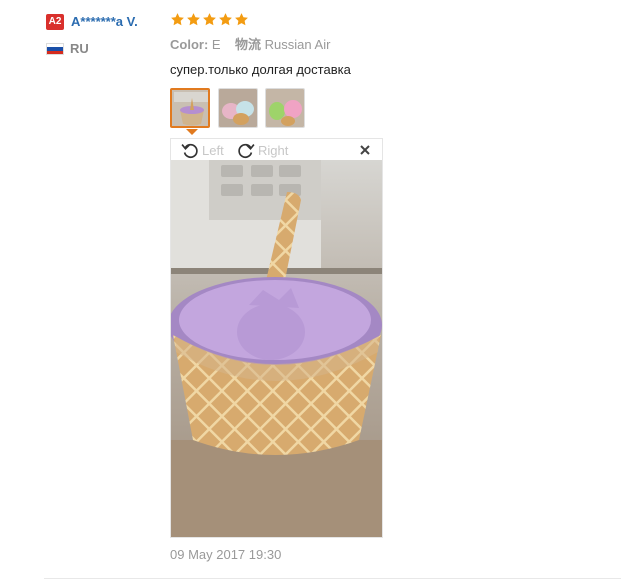 The height and width of the screenshot is (587, 621). I want to click on rotate-right-label: Right, so click(273, 150).